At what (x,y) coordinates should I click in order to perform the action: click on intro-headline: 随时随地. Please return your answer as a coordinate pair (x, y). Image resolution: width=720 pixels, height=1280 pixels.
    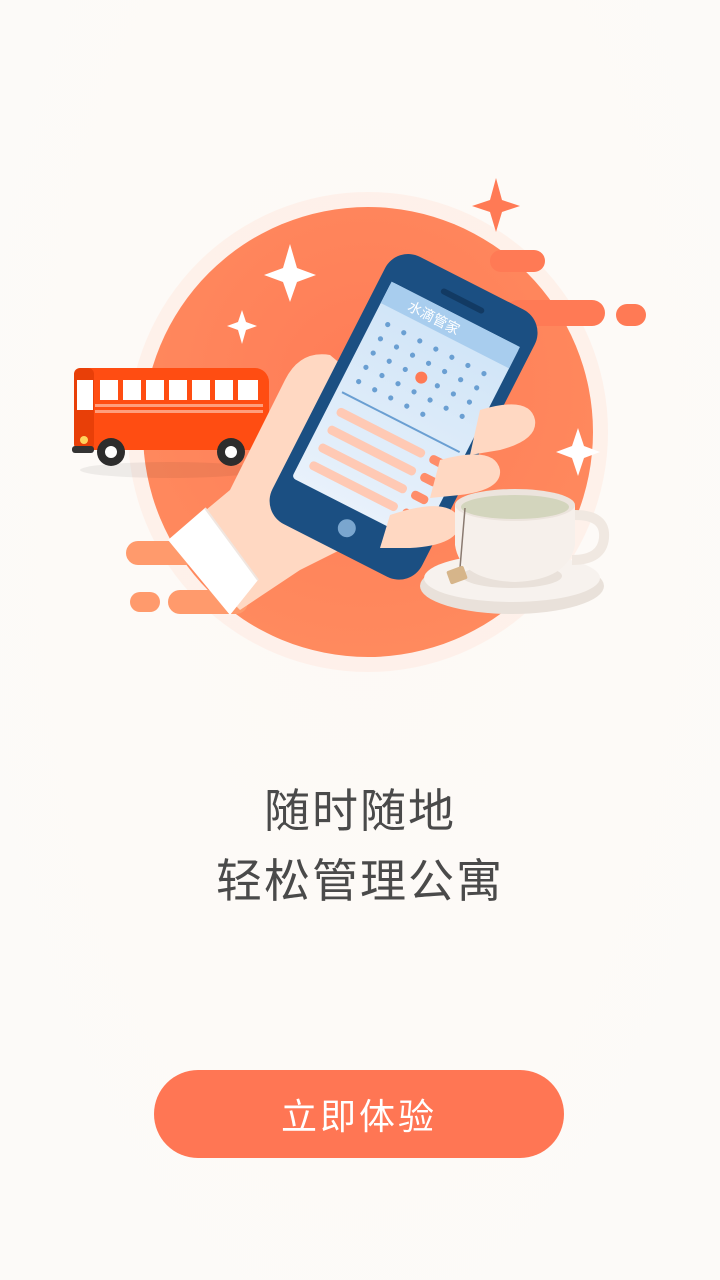
    Looking at the image, I should click on (360, 811).